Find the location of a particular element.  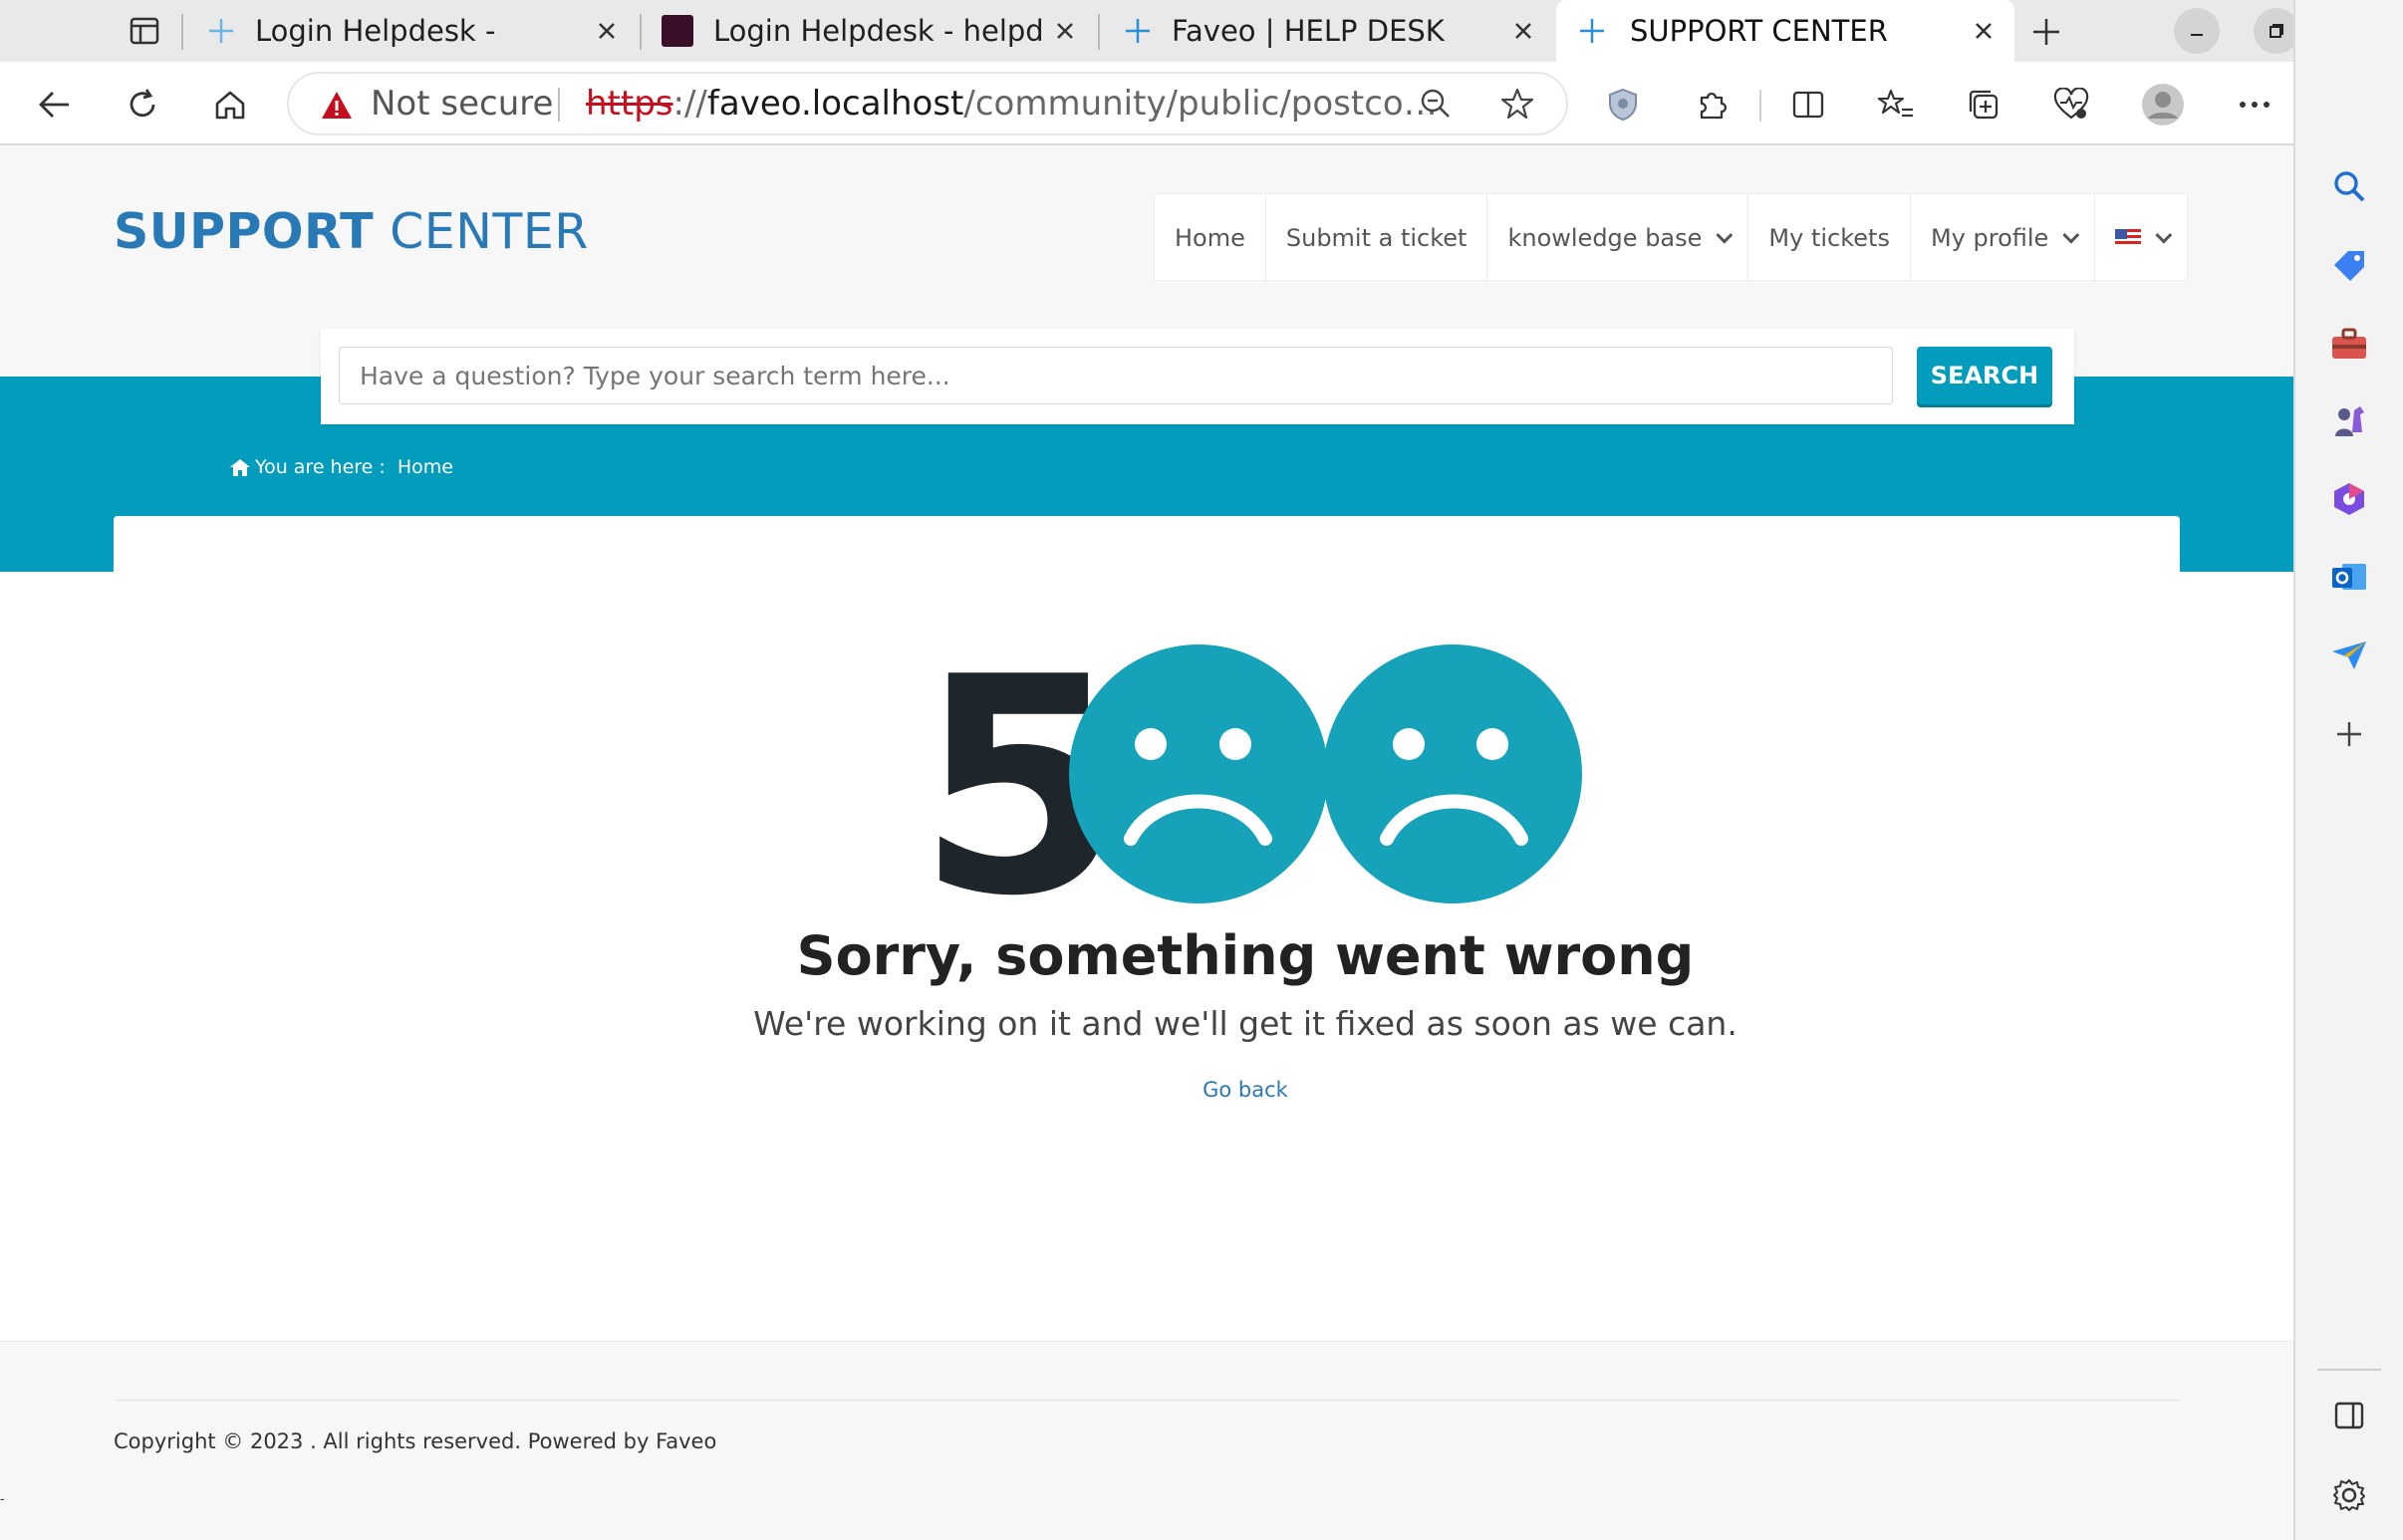

site-logo: SUPPORT CENTER is located at coordinates (351, 231).